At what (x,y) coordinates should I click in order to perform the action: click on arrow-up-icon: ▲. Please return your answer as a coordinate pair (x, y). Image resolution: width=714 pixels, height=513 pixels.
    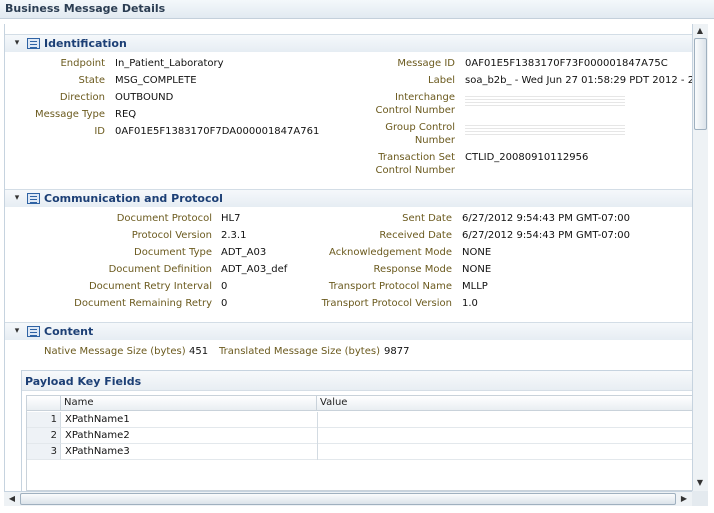
    Looking at the image, I should click on (700, 31).